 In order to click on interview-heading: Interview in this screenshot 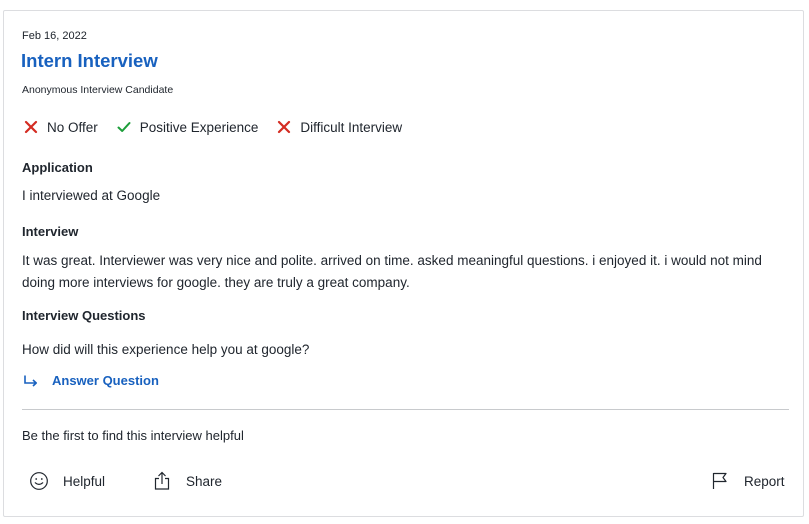, I will do `click(50, 231)`.